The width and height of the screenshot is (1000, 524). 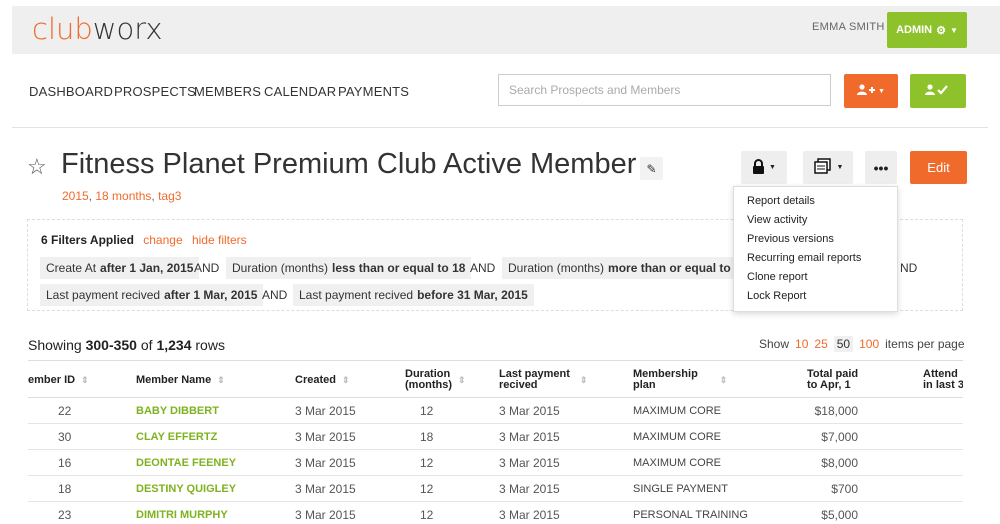 What do you see at coordinates (815, 297) in the screenshot?
I see `menu-item-lock-report: Lock Report` at bounding box center [815, 297].